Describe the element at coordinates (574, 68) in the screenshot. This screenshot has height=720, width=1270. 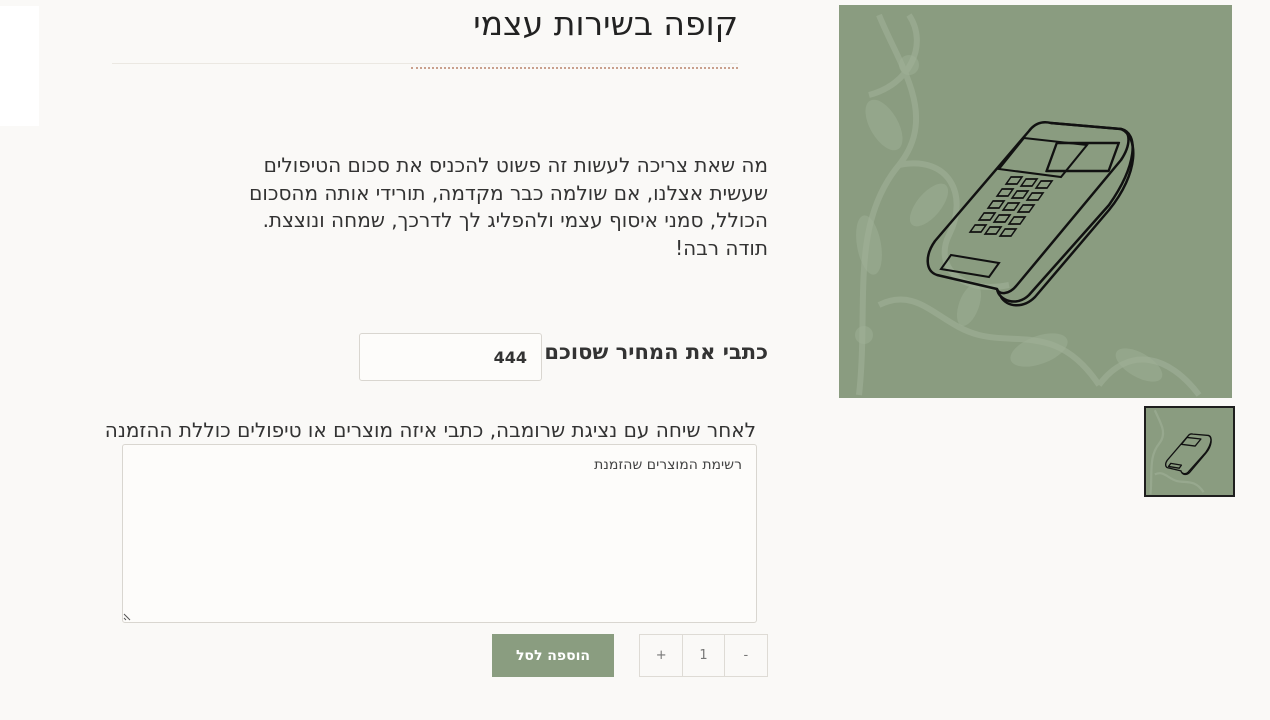
I see `title-dotted-underline` at that location.